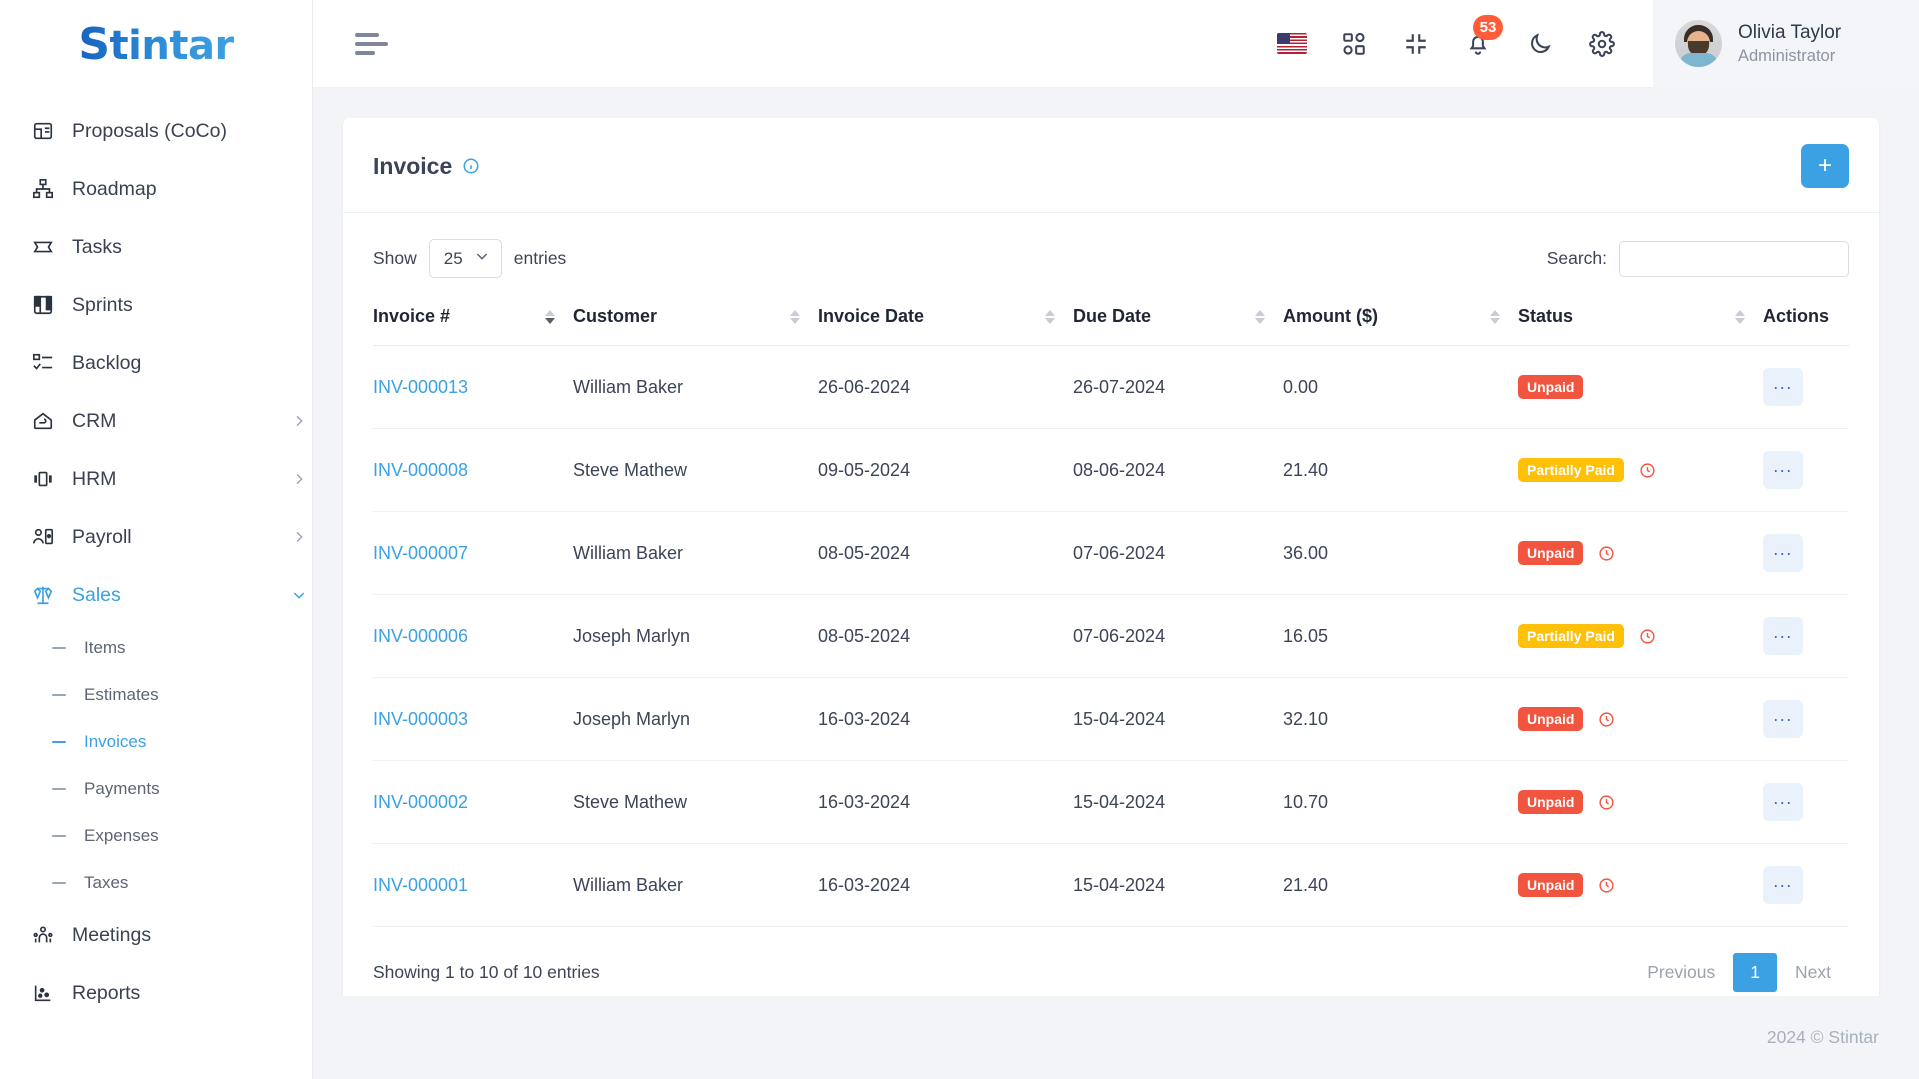  Describe the element at coordinates (1640, 321) in the screenshot. I see `col-status: Status` at that location.